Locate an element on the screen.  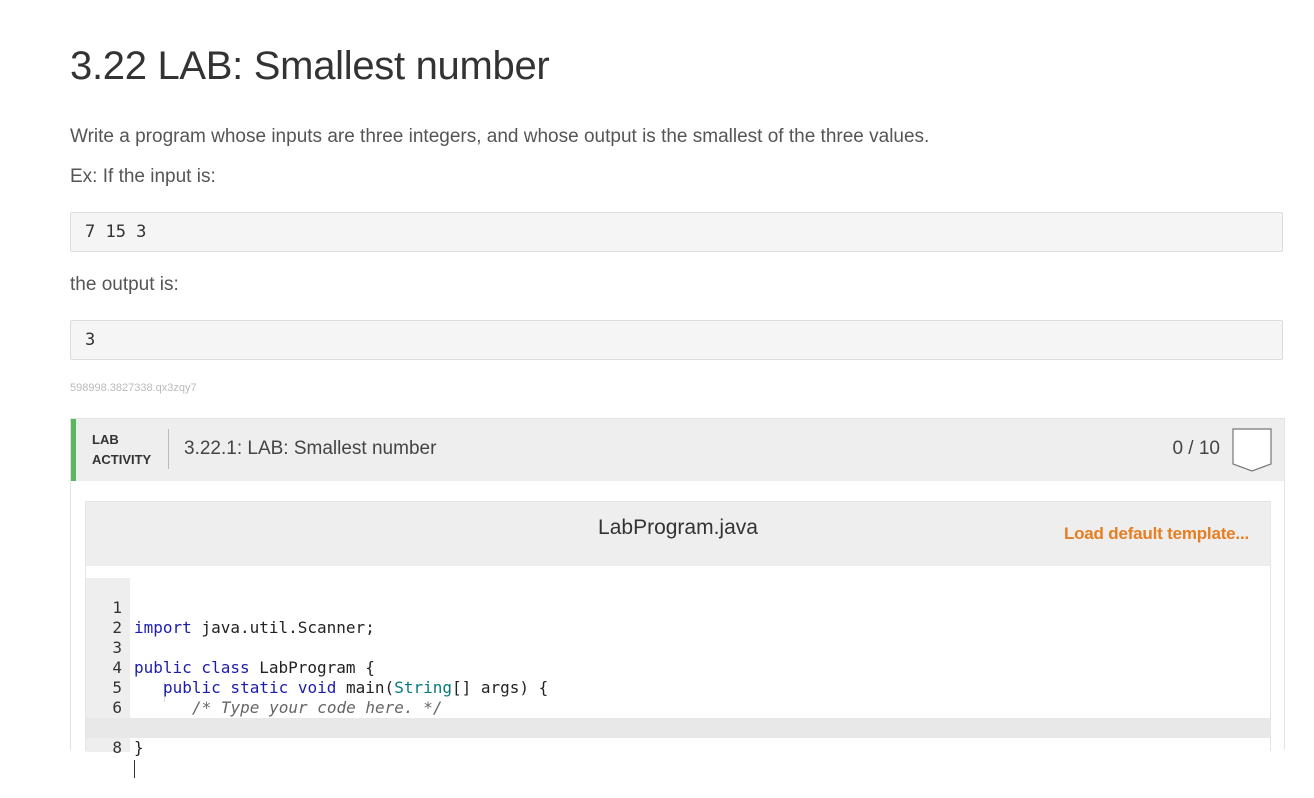
lab-score: 0 / 10 is located at coordinates (1196, 448).